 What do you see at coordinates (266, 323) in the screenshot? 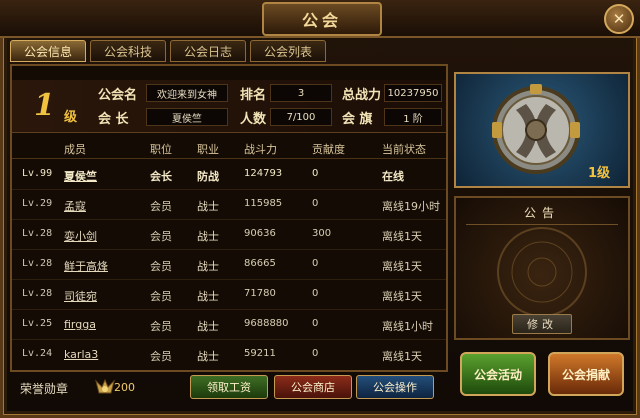
I see `member-power: 9688880` at bounding box center [266, 323].